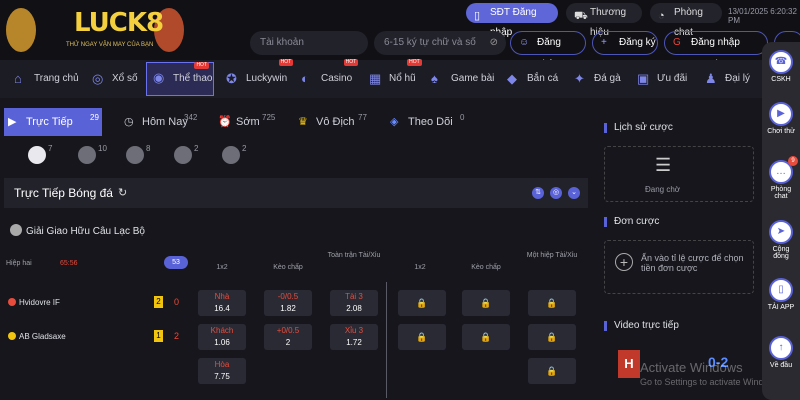 This screenshot has height=400, width=800. What do you see at coordinates (781, 232) in the screenshot?
I see `telegram-icon: ➤` at bounding box center [781, 232].